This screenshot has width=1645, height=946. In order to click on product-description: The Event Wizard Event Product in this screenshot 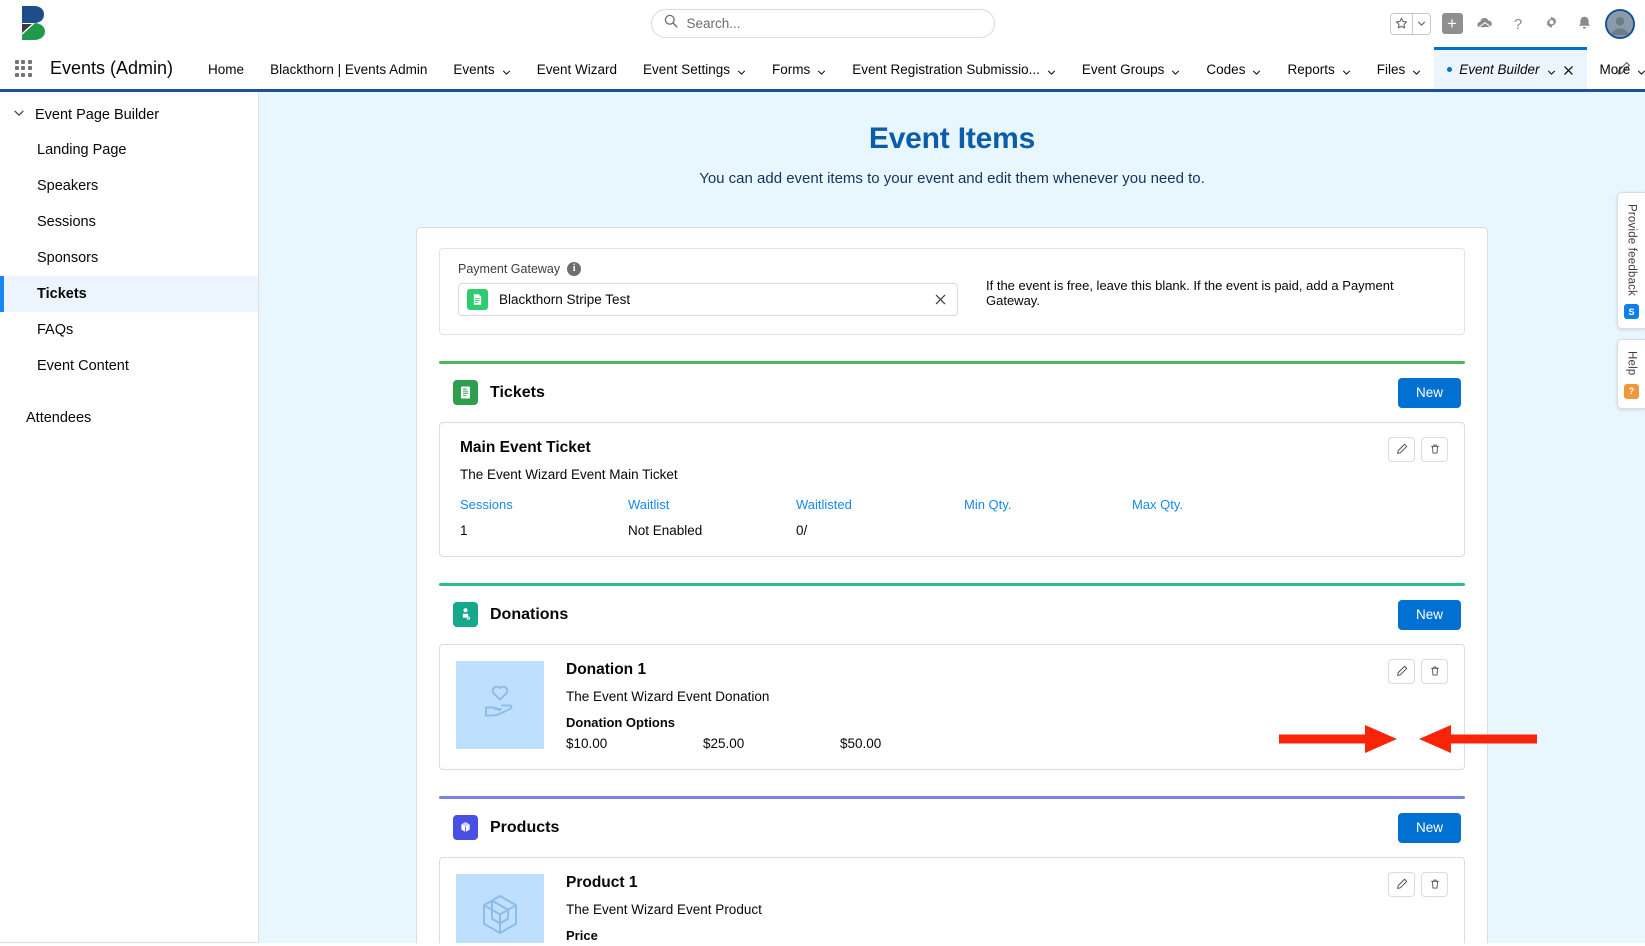, I will do `click(664, 909)`.